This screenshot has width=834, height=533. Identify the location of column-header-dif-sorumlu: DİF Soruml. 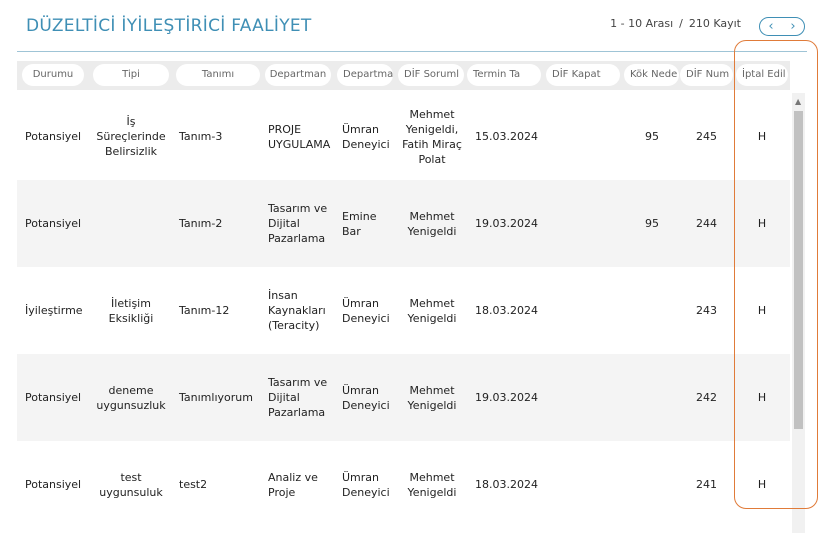
(431, 75).